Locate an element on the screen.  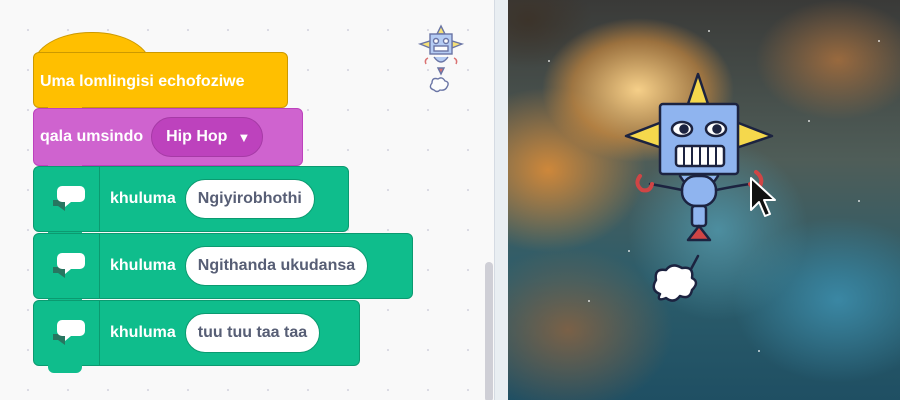
caret-down-icon: ▼ is located at coordinates (244, 137).